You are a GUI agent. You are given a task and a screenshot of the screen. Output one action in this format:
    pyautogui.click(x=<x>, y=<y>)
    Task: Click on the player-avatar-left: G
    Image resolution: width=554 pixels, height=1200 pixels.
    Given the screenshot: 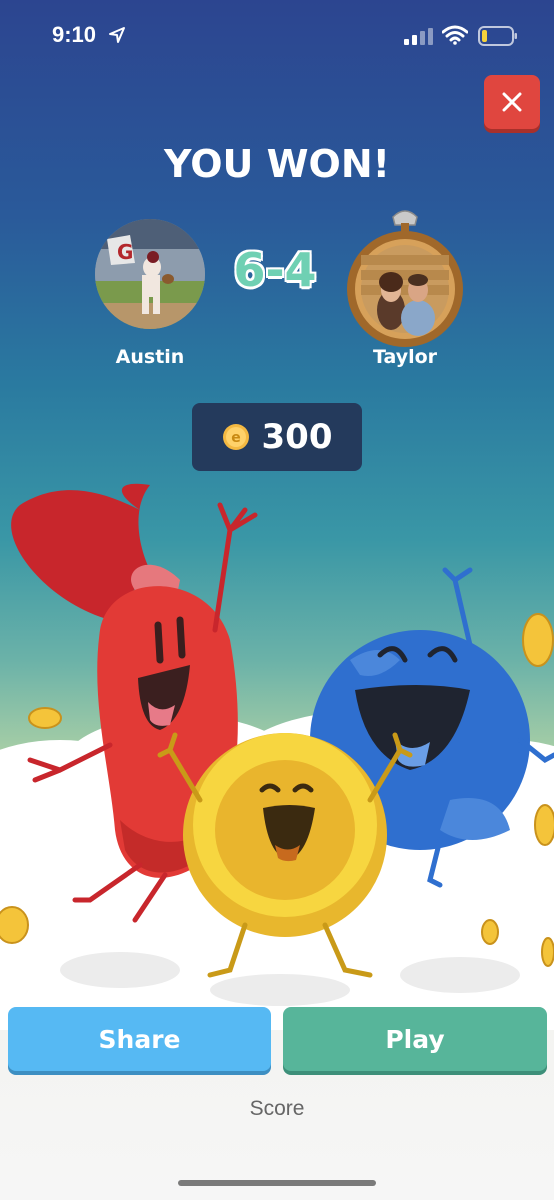 What is the action you would take?
    pyautogui.click(x=150, y=274)
    